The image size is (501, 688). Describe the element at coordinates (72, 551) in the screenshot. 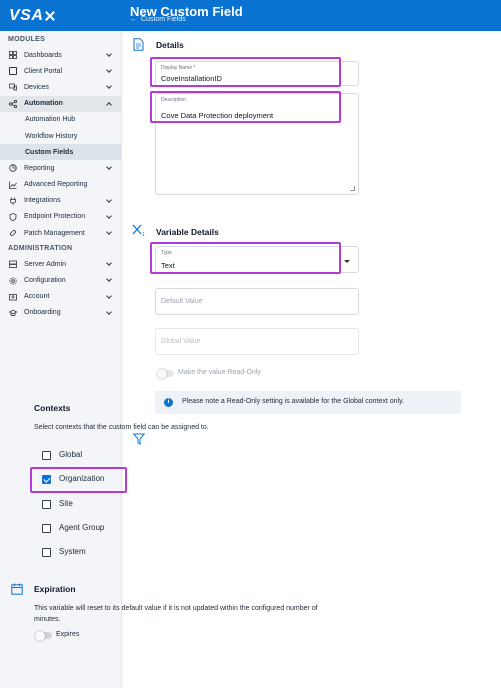

I see `checkbox-system-label: System` at that location.